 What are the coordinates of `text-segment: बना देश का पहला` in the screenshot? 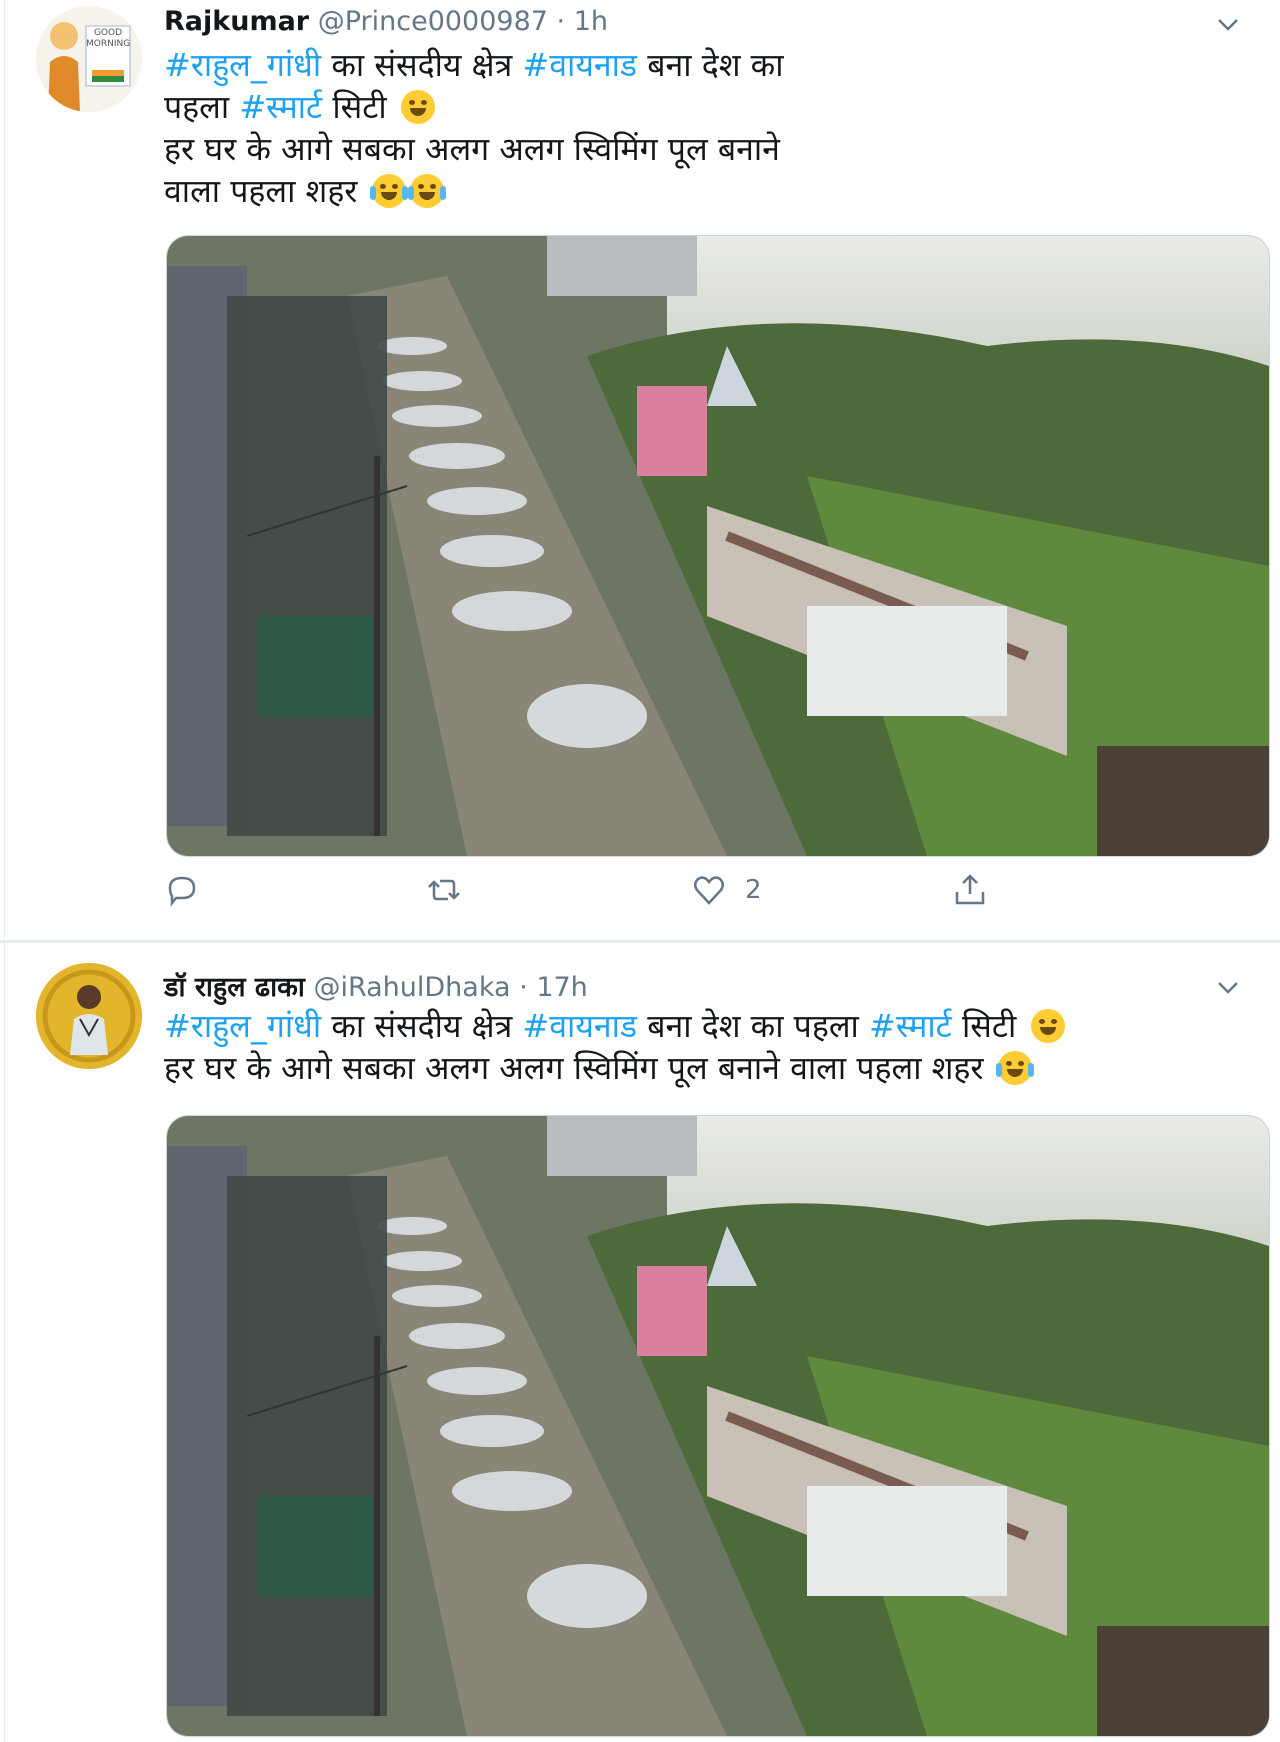 It's located at (753, 1026).